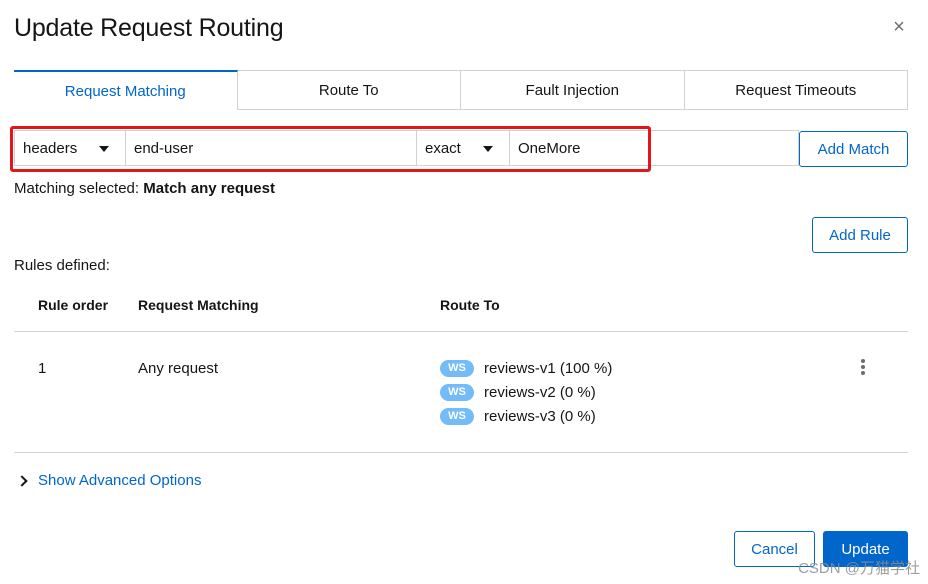  Describe the element at coordinates (548, 368) in the screenshot. I see `route-text: reviews-v1 (100 %)` at that location.